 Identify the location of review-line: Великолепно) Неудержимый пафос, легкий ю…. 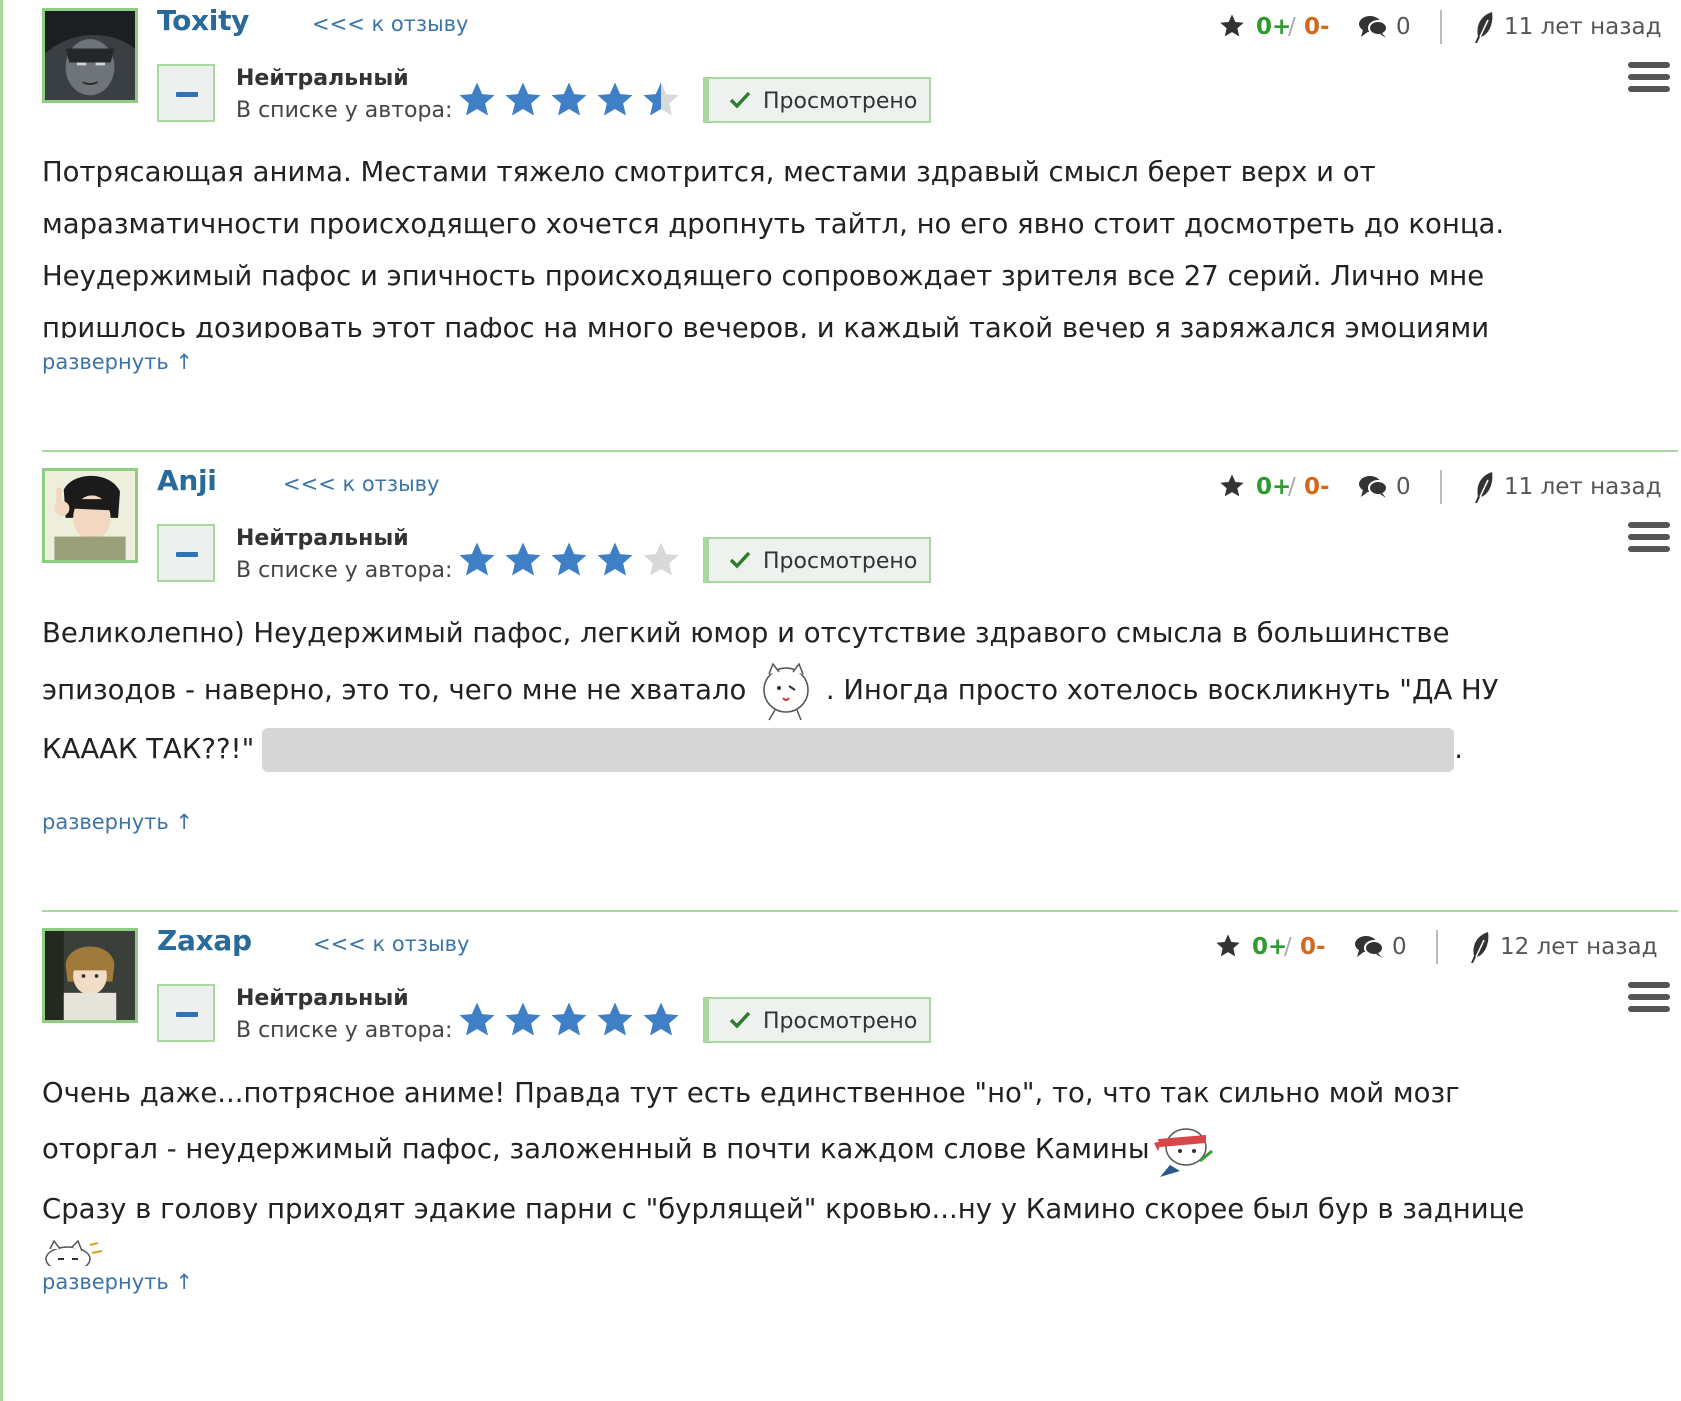
(746, 633).